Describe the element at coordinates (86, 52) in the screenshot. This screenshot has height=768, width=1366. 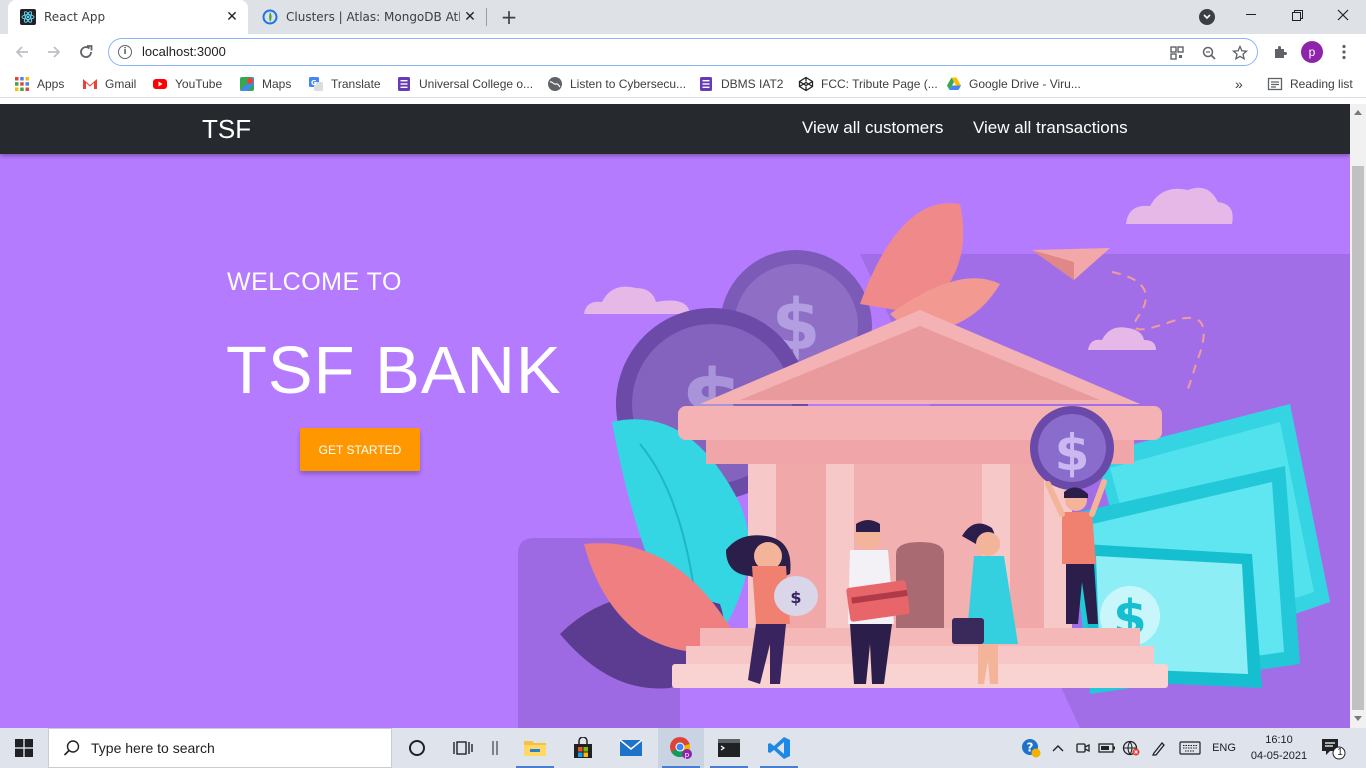
I see `reload-button` at that location.